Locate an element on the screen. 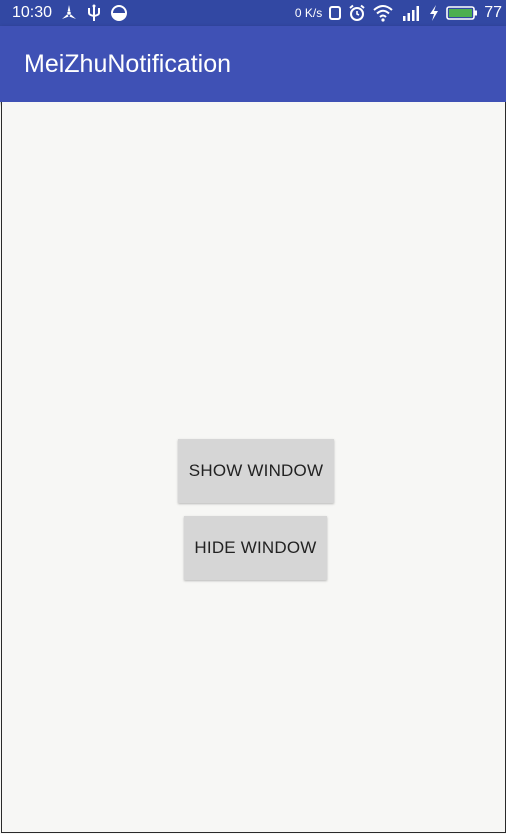  alarm-icon is located at coordinates (357, 13).